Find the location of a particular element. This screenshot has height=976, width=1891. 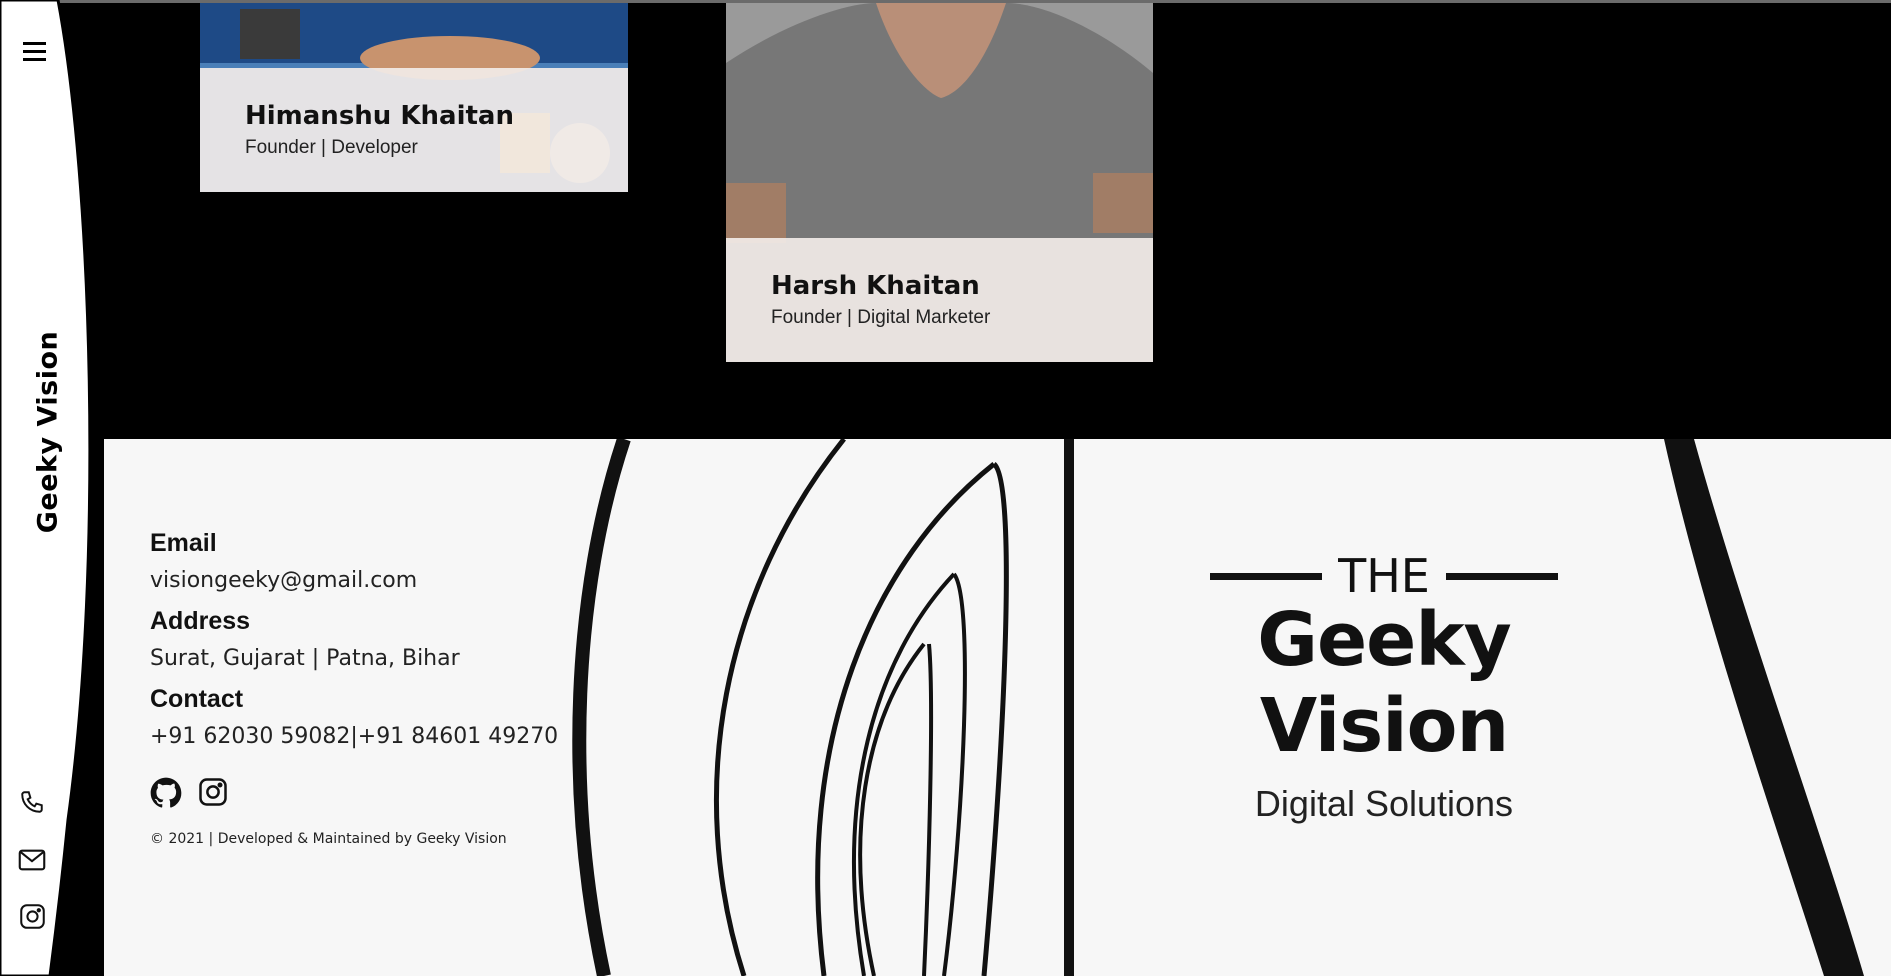

team-card-info: Himanshu Khaitan Founder | Developer is located at coordinates (414, 130).